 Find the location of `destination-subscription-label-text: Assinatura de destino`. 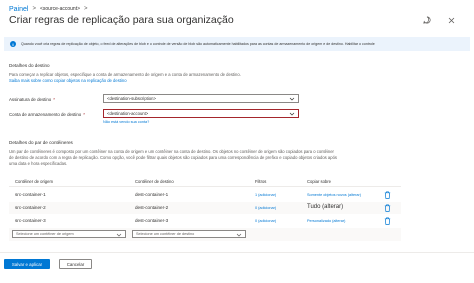

destination-subscription-label-text: Assinatura de destino is located at coordinates (30, 99).